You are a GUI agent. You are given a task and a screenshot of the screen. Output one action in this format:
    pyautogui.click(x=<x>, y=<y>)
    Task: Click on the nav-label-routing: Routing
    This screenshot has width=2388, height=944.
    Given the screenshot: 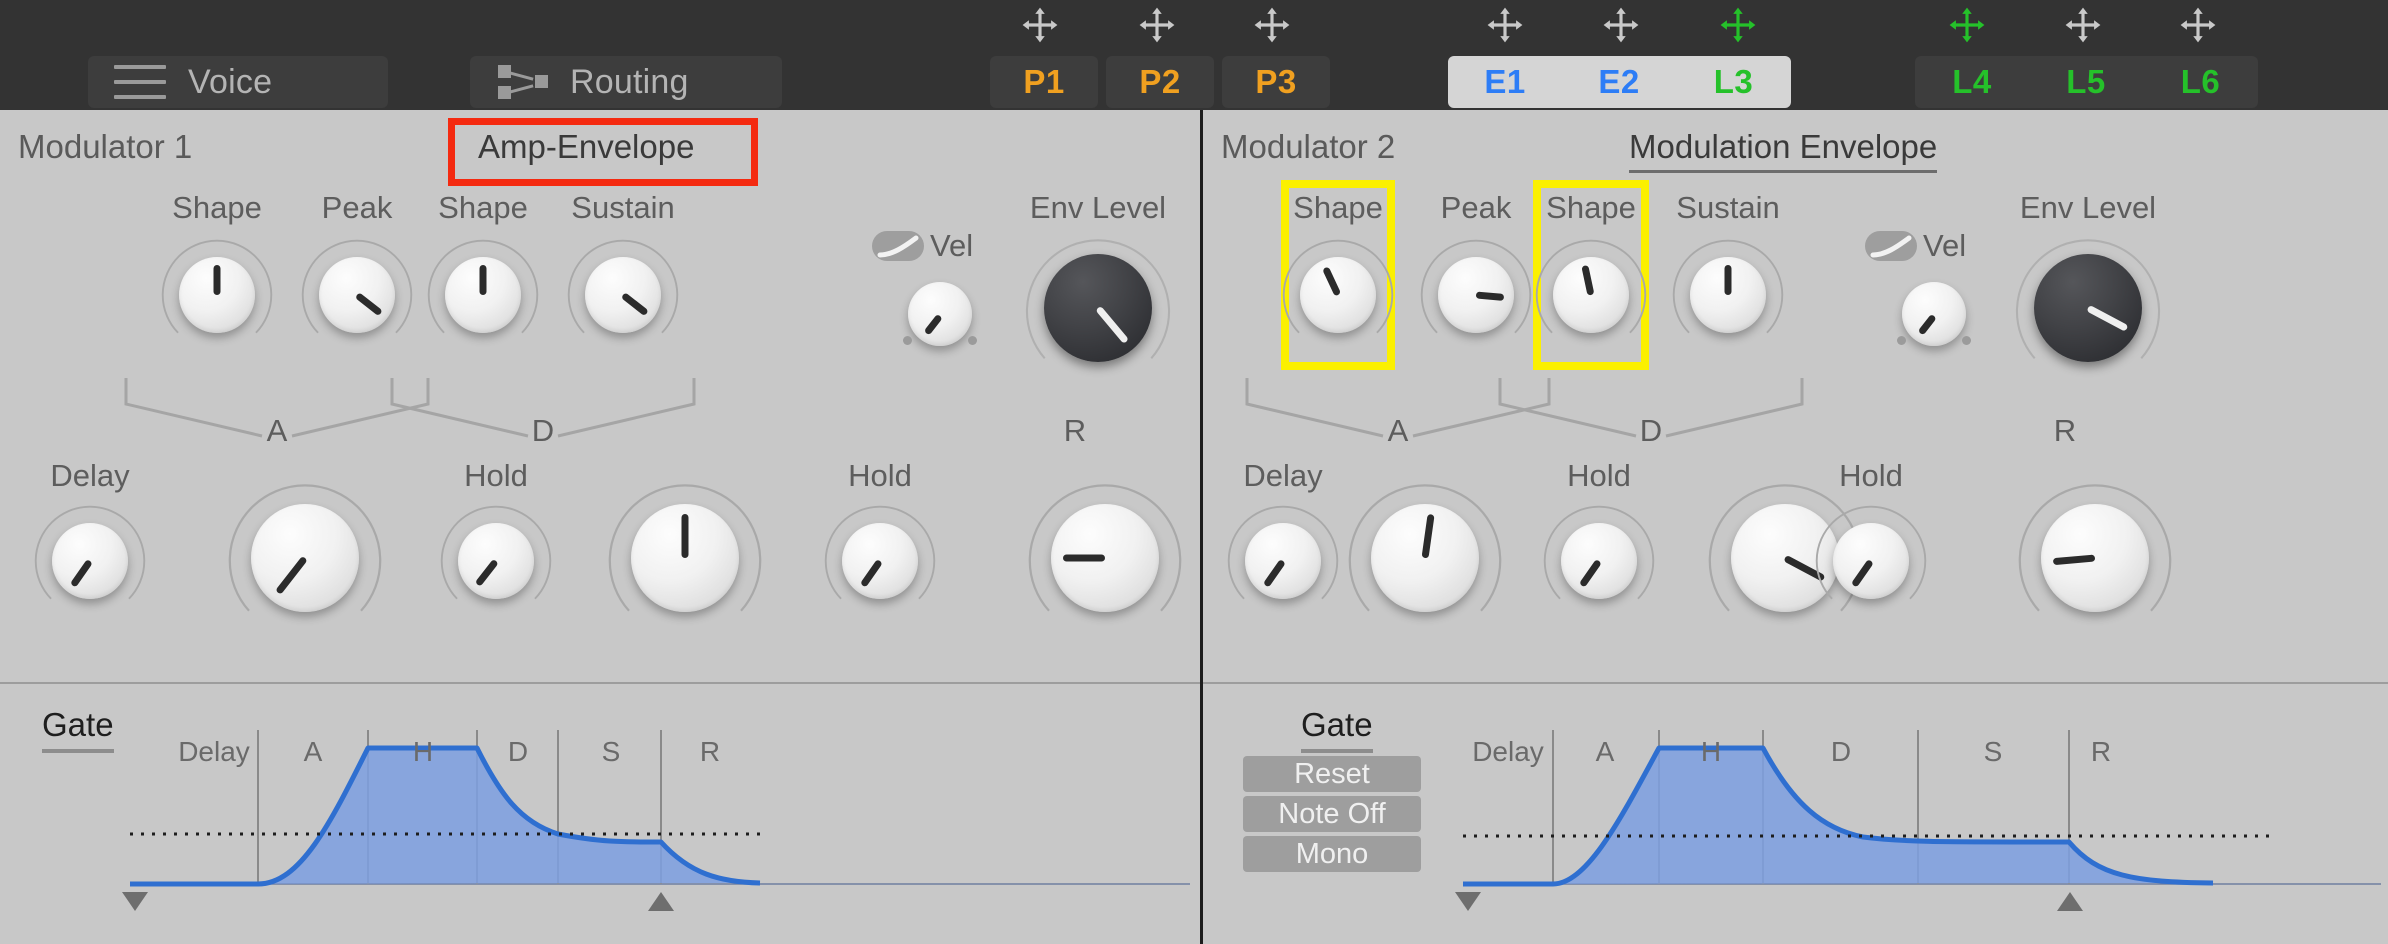 What is the action you would take?
    pyautogui.click(x=629, y=81)
    